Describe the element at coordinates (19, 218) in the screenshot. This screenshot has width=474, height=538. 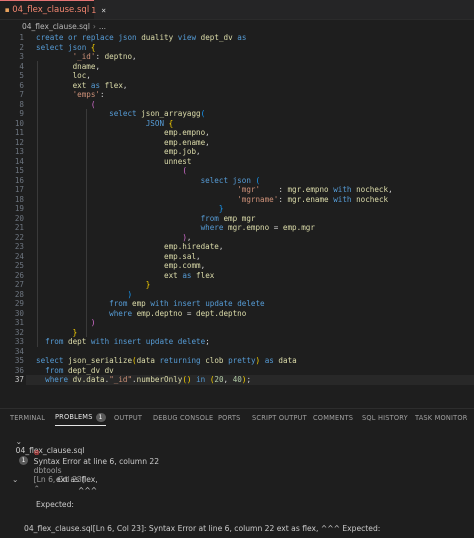
I see `line-number: 20` at that location.